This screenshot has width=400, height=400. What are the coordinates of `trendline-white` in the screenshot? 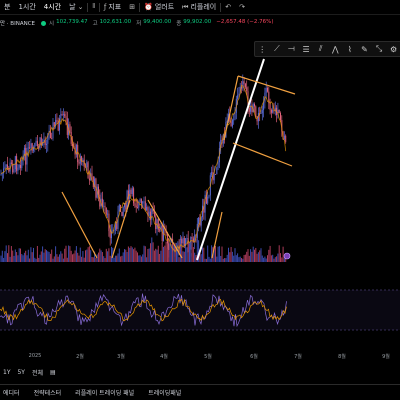 It's located at (230, 159).